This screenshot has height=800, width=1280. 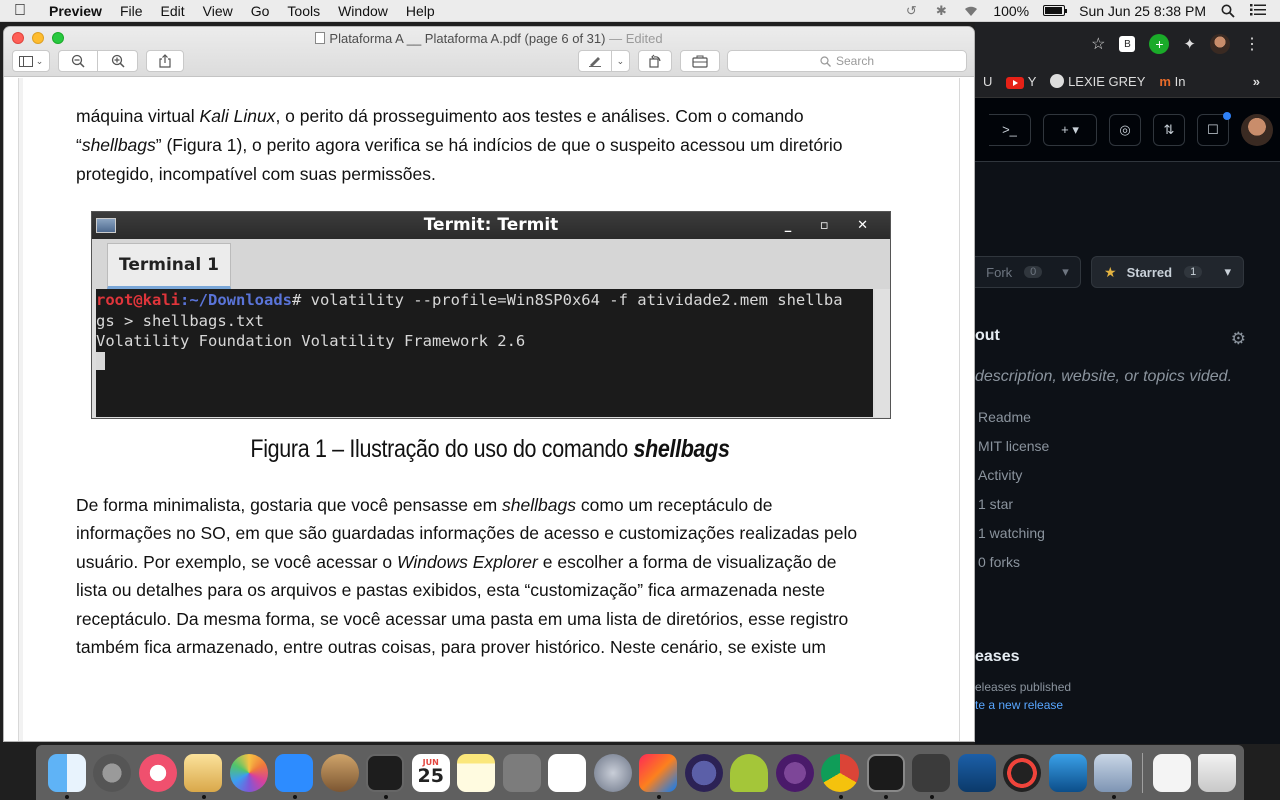 What do you see at coordinates (1125, 129) in the screenshot?
I see `issues-icon: ◎` at bounding box center [1125, 129].